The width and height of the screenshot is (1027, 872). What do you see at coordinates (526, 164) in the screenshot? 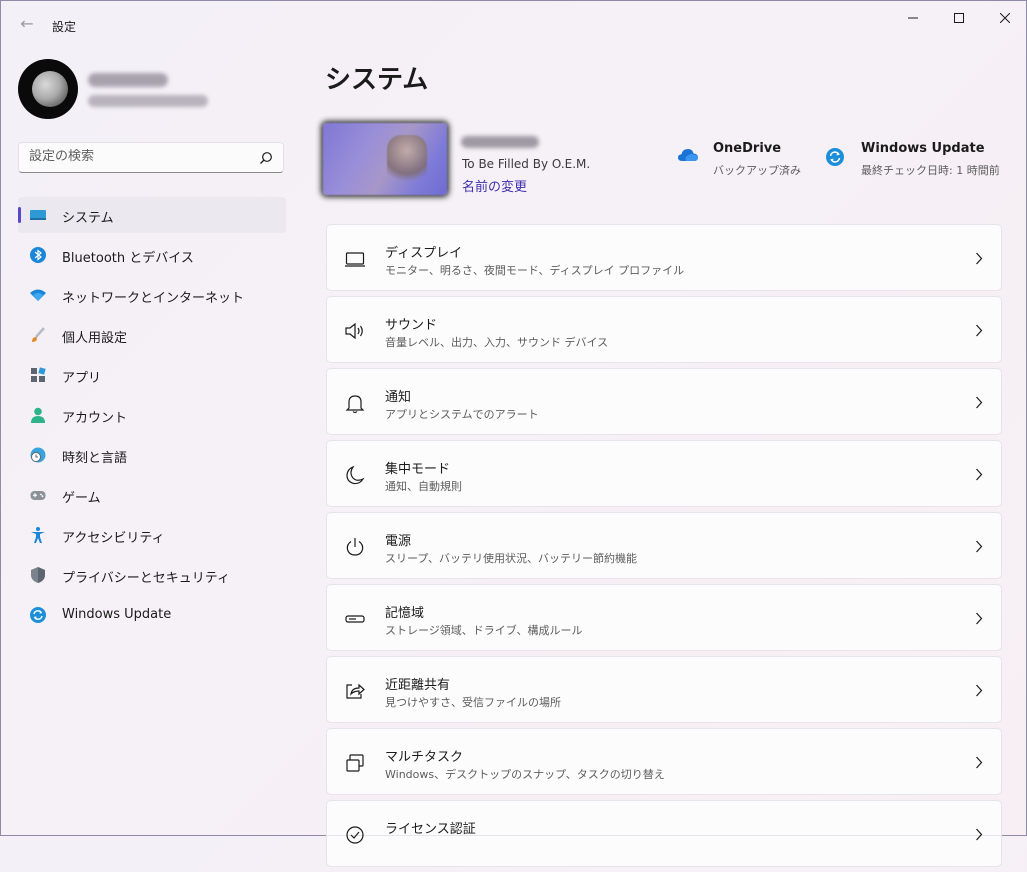
I see `device-model: To Be Filled By O.E.M.` at bounding box center [526, 164].